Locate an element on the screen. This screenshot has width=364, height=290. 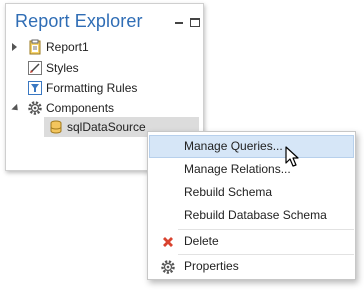
properties-gear-icon is located at coordinates (168, 267).